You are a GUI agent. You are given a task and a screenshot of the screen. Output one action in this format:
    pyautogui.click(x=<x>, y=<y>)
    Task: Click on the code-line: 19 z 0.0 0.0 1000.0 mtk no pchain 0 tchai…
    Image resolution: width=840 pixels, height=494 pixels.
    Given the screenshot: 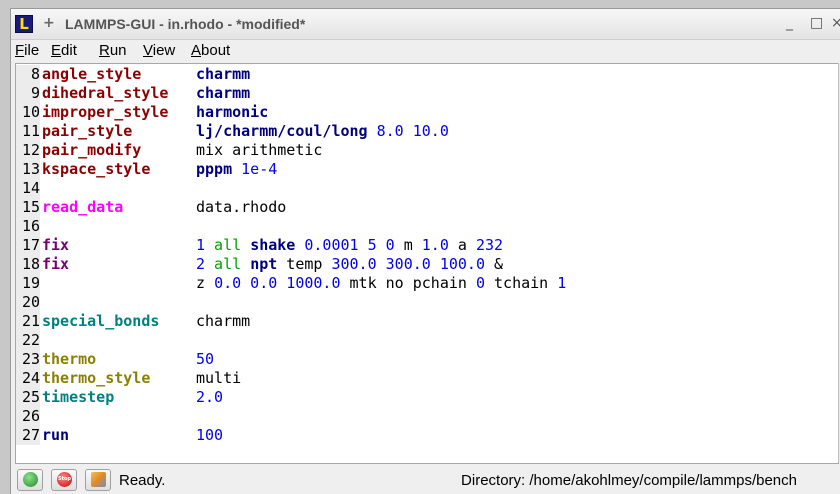 What is the action you would take?
    pyautogui.click(x=426, y=283)
    